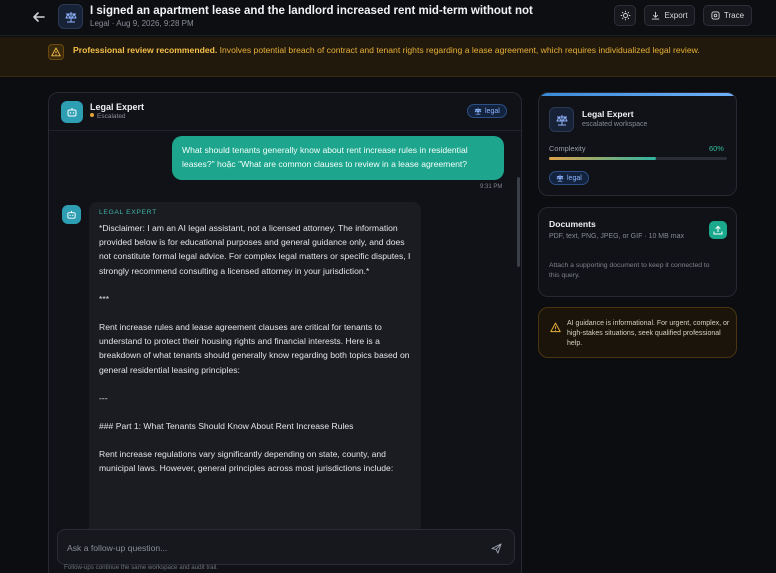  Describe the element at coordinates (285, 112) in the screenshot. I see `chat-header: Legal Expert Escalated legal` at that location.